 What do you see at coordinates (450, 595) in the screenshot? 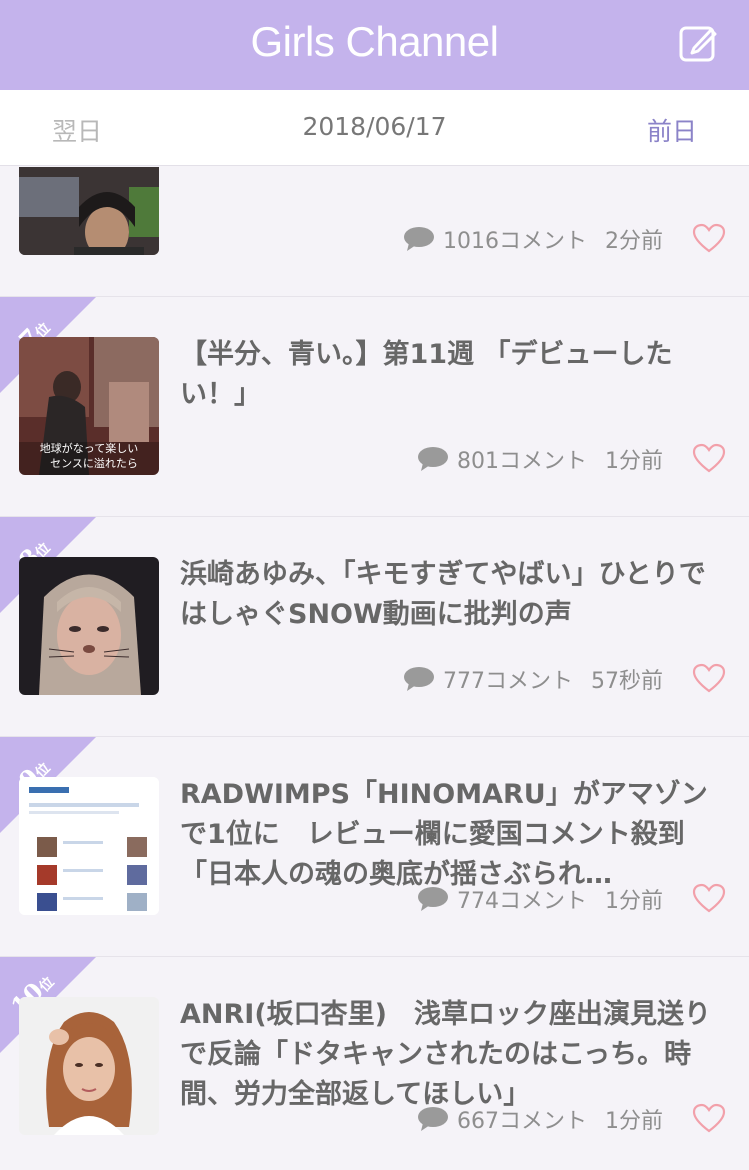
I see `topic-title: 浜崎あゆみ、「キモすぎてやばい」ひとりではしゃぐSNOW動画に批判の声` at bounding box center [450, 595].